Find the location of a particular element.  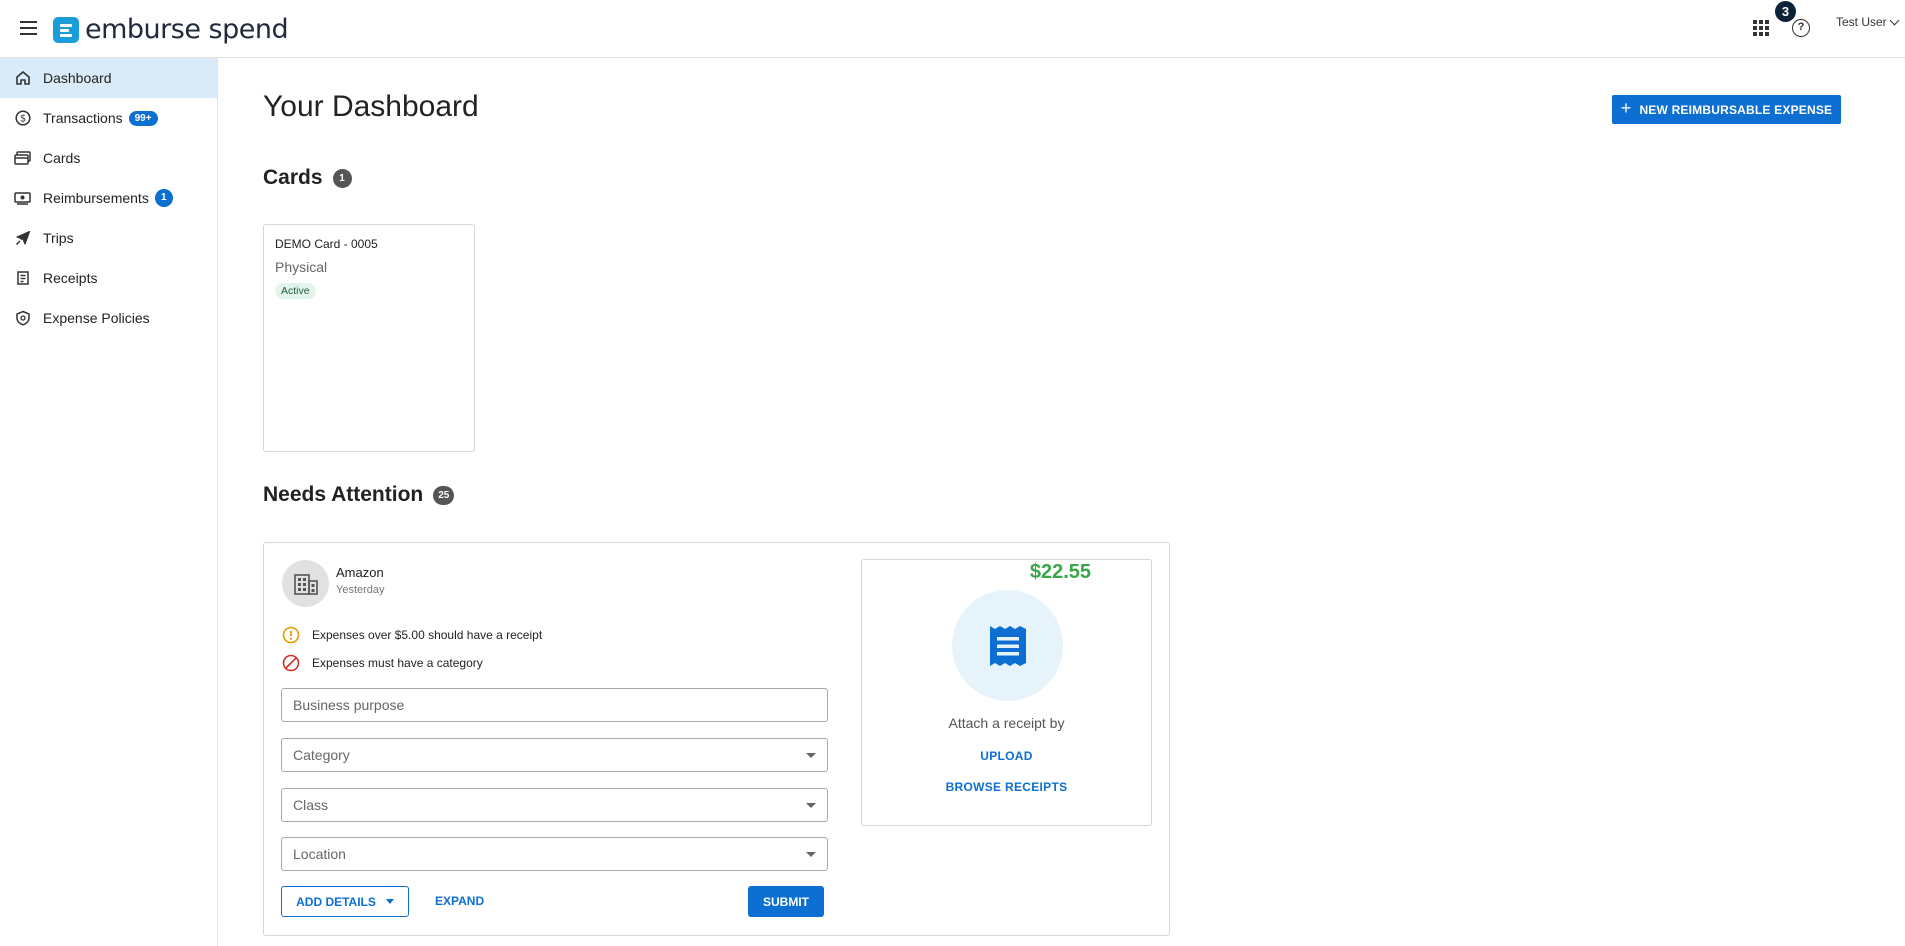

card-name: DEMO Card - 0005 is located at coordinates (326, 244).